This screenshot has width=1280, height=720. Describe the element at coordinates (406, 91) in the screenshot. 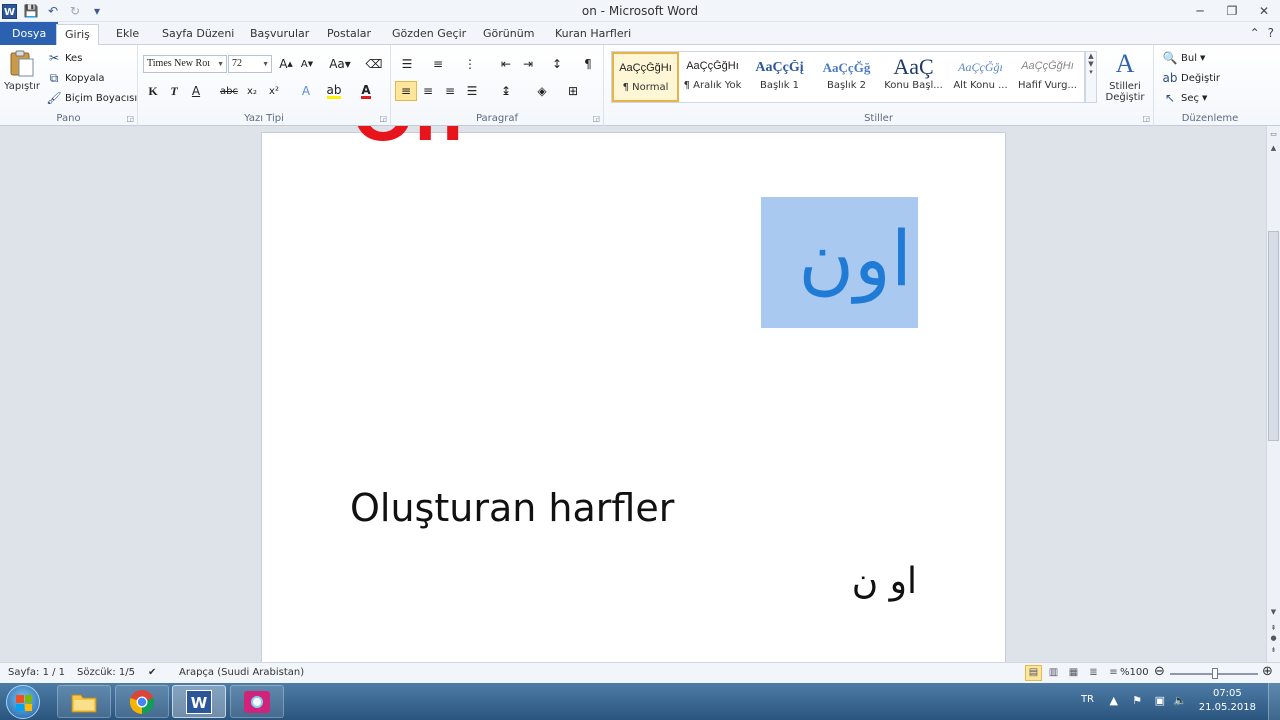

I see `align-left-button: ≡` at that location.